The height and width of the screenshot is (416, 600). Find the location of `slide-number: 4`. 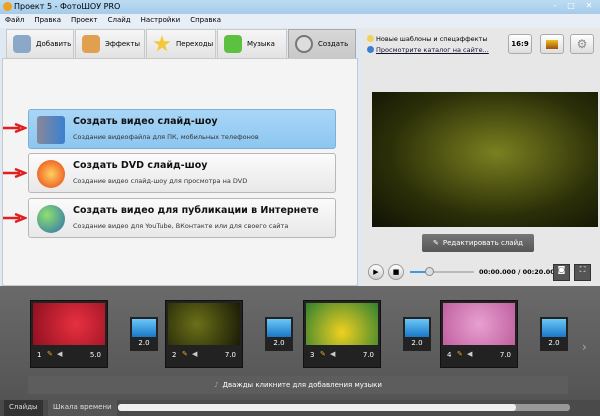

slide-number: 4 is located at coordinates (449, 355).